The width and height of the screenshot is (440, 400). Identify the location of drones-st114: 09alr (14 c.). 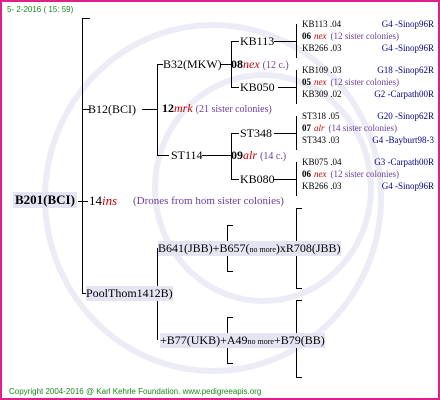
(258, 155).